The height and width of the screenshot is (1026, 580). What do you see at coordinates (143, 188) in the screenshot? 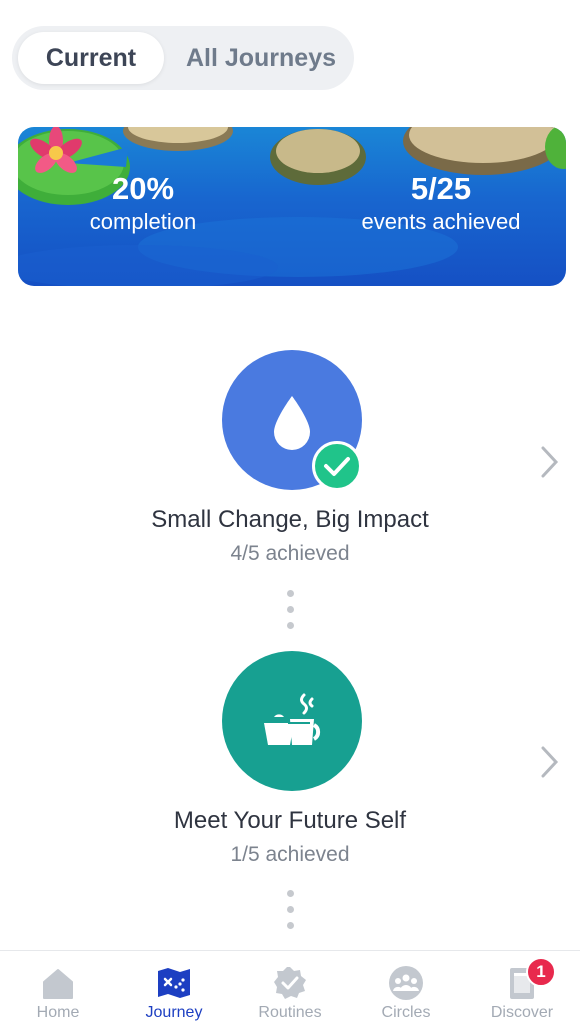
I see `completion-value: 20%` at bounding box center [143, 188].